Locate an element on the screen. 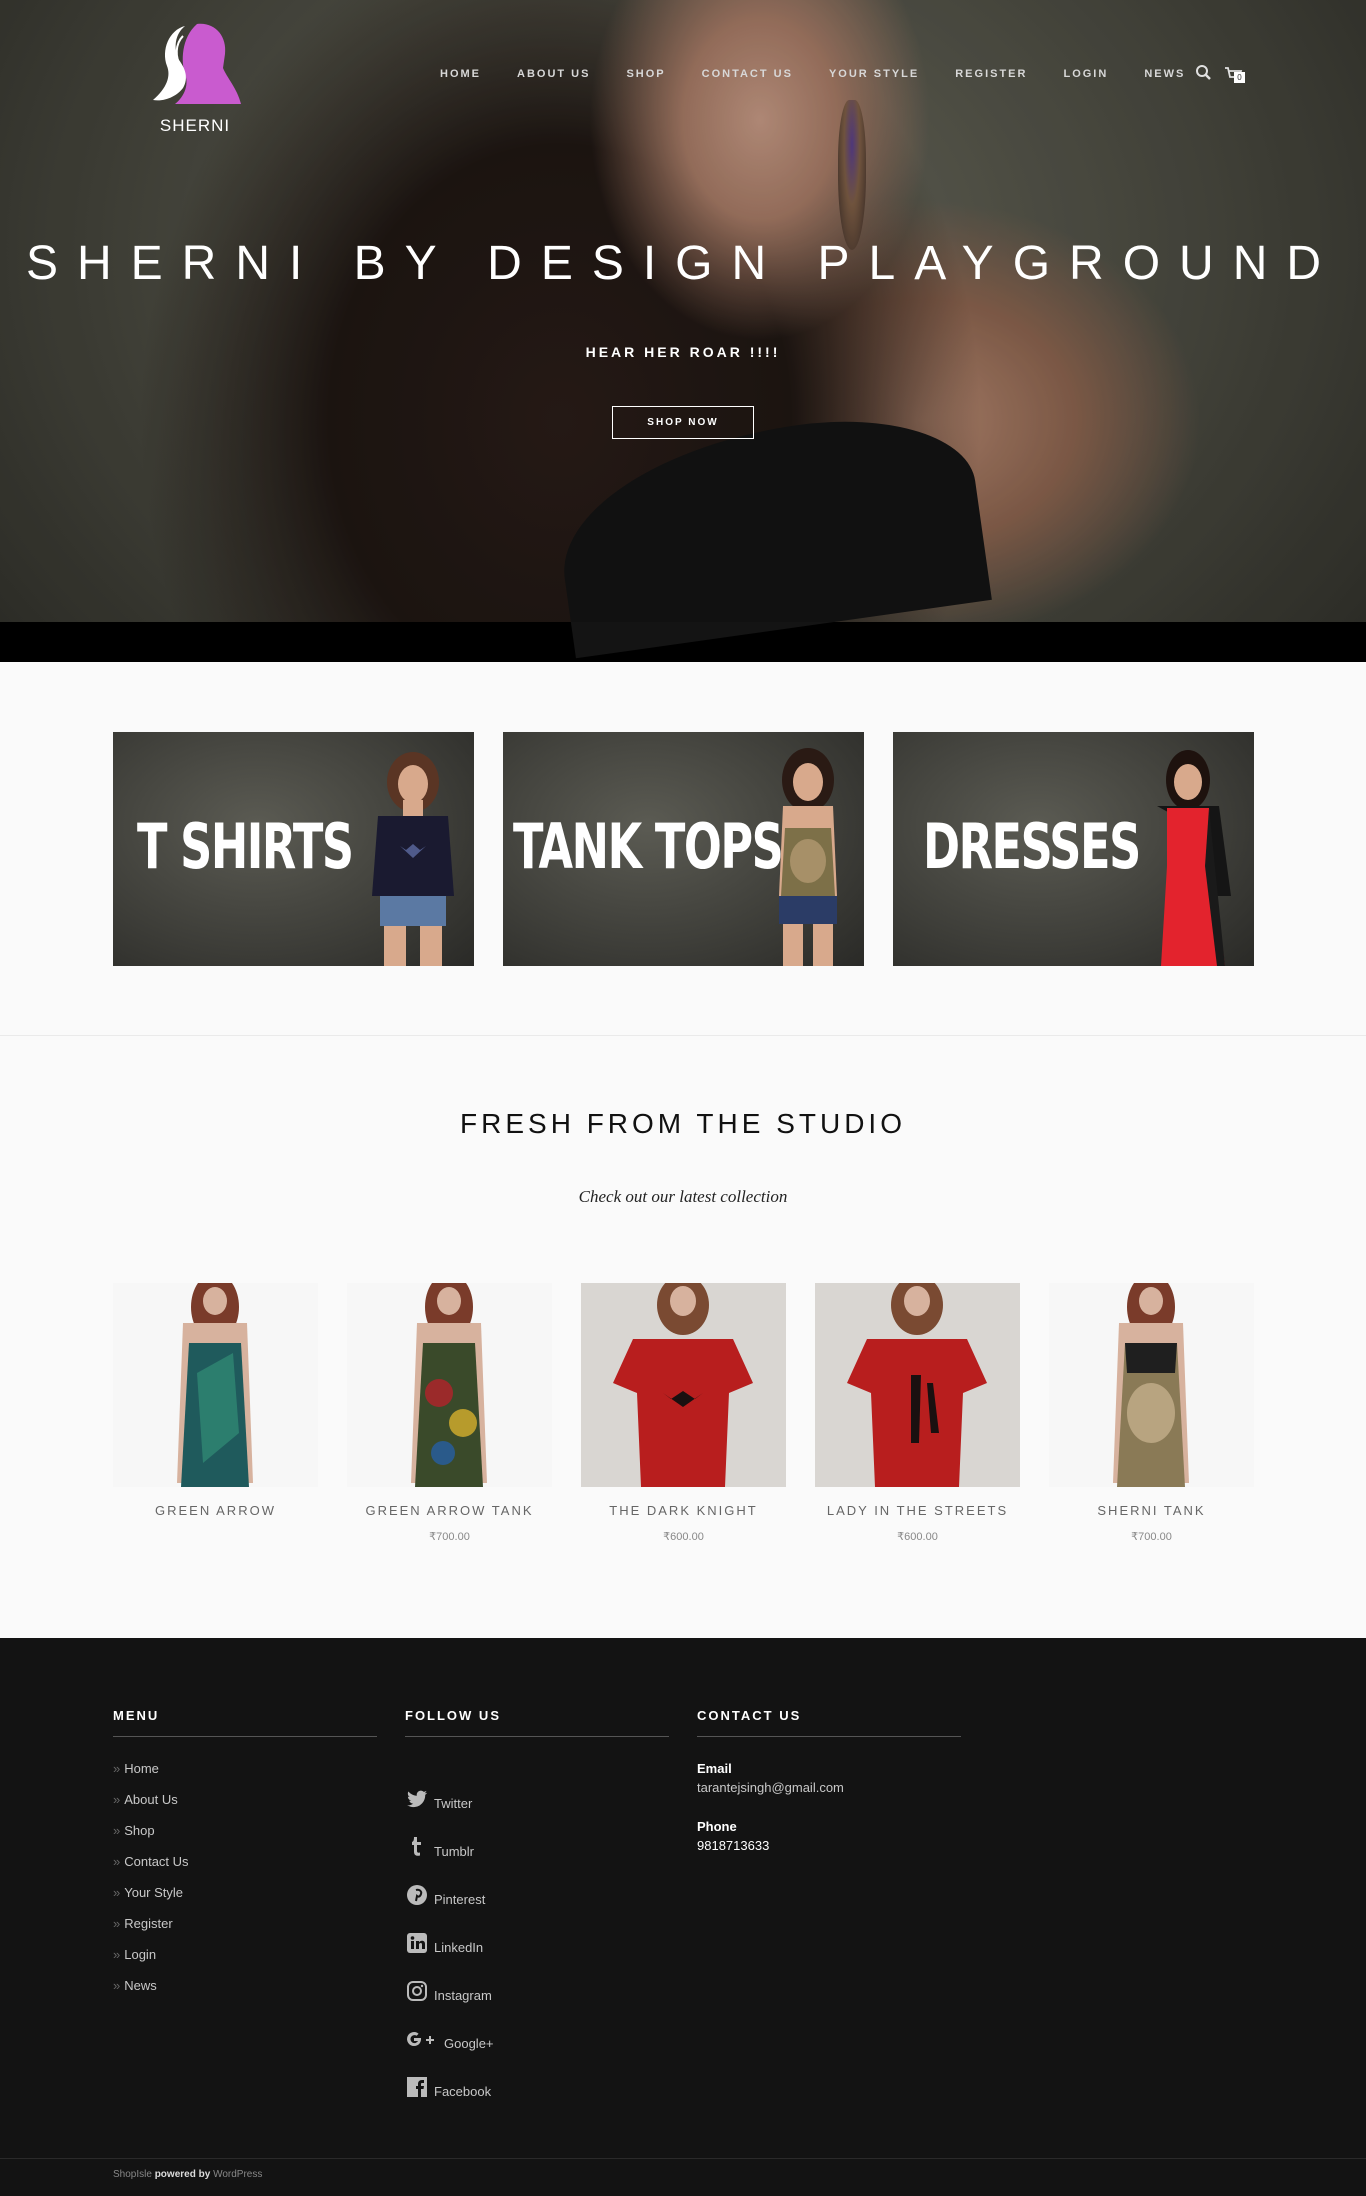 This screenshot has width=1366, height=2196. facebook-icon is located at coordinates (417, 2087).